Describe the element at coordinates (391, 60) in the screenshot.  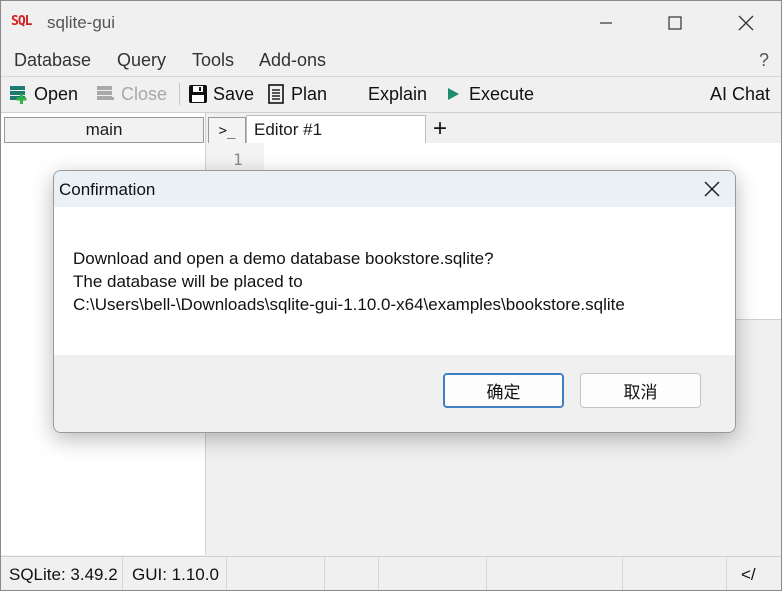
I see `menu-bar: Database Query Tools Add-ons ?` at that location.